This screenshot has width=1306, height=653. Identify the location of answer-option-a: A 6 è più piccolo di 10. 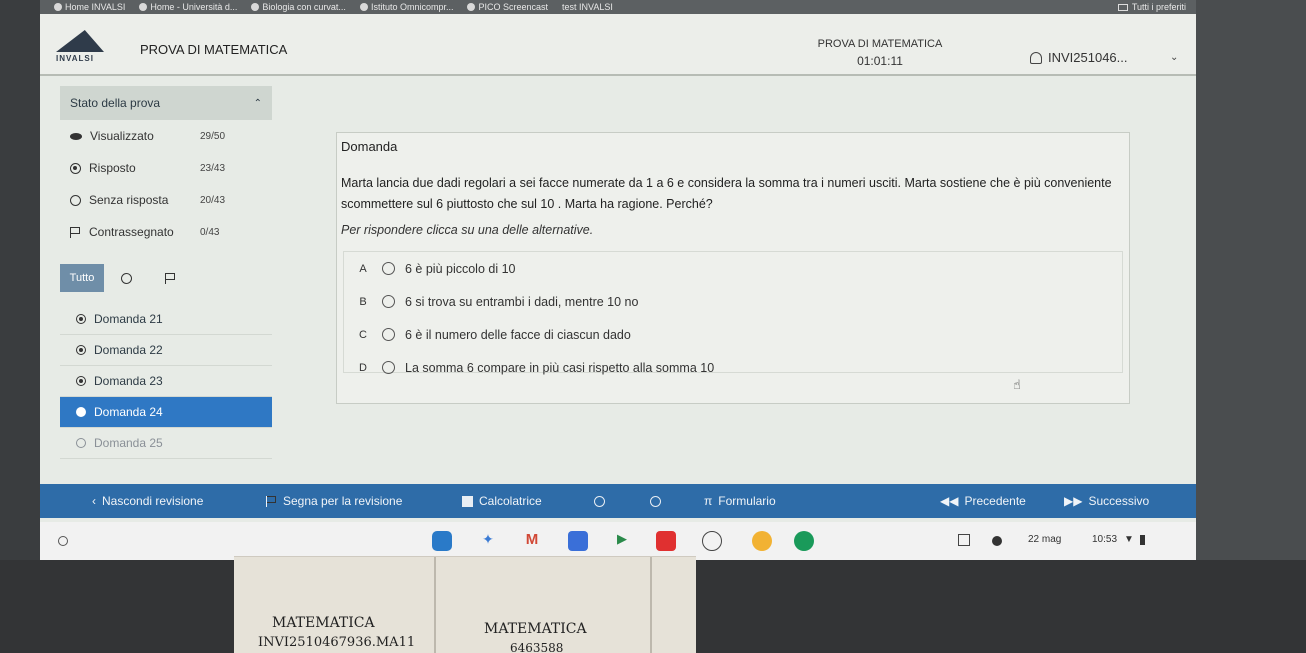
(733, 268).